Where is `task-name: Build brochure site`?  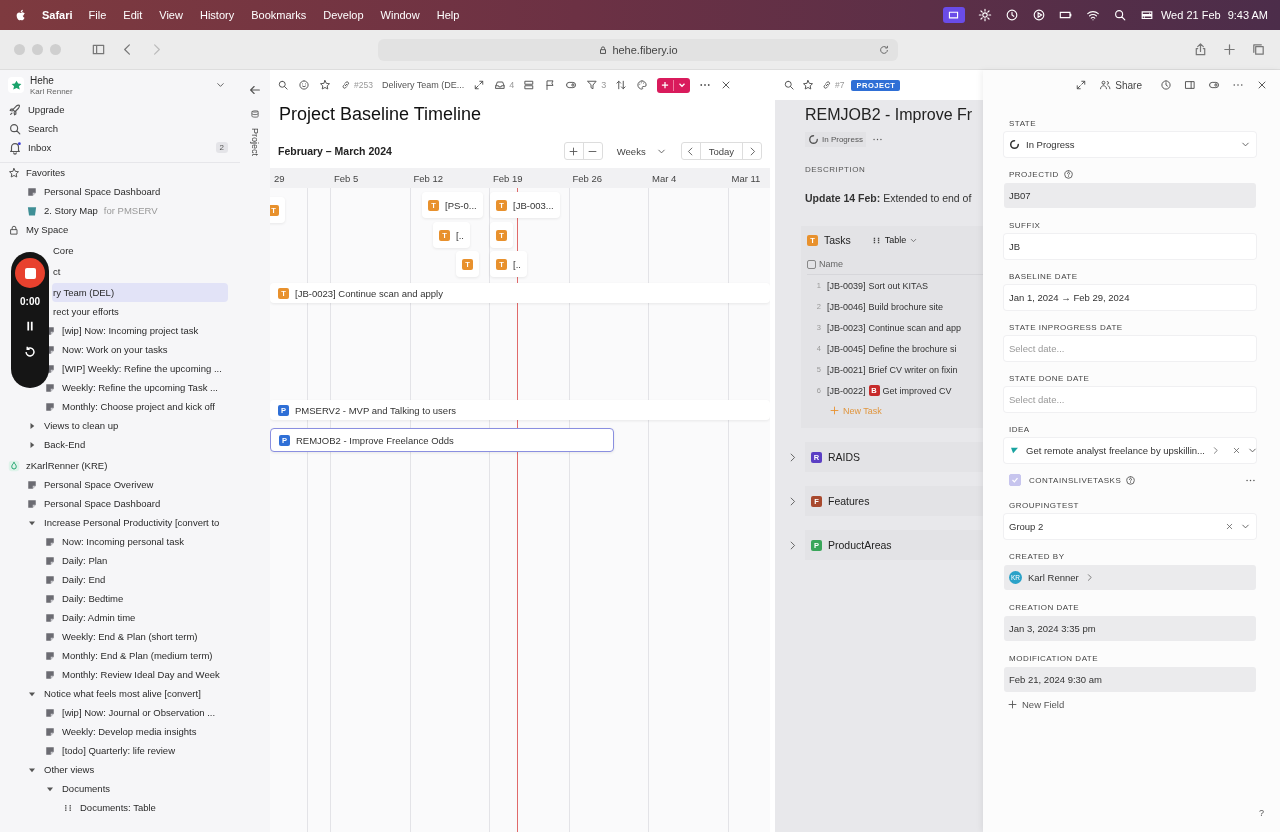 task-name: Build brochure site is located at coordinates (906, 306).